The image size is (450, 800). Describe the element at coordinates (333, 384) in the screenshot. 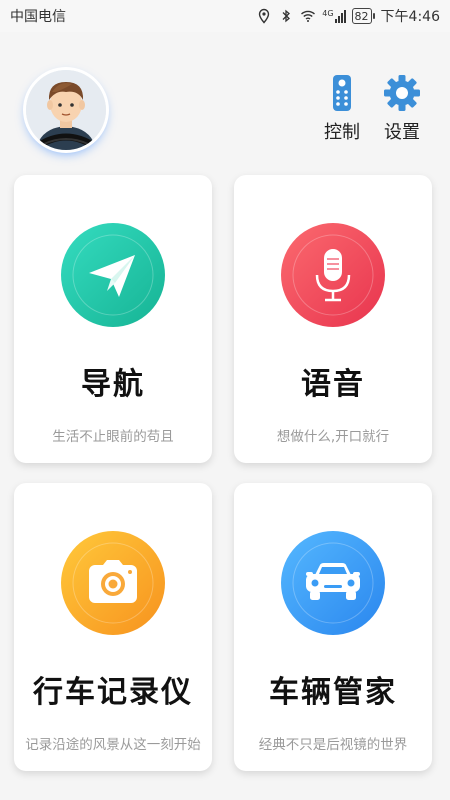

I see `voice-title: 语音` at that location.